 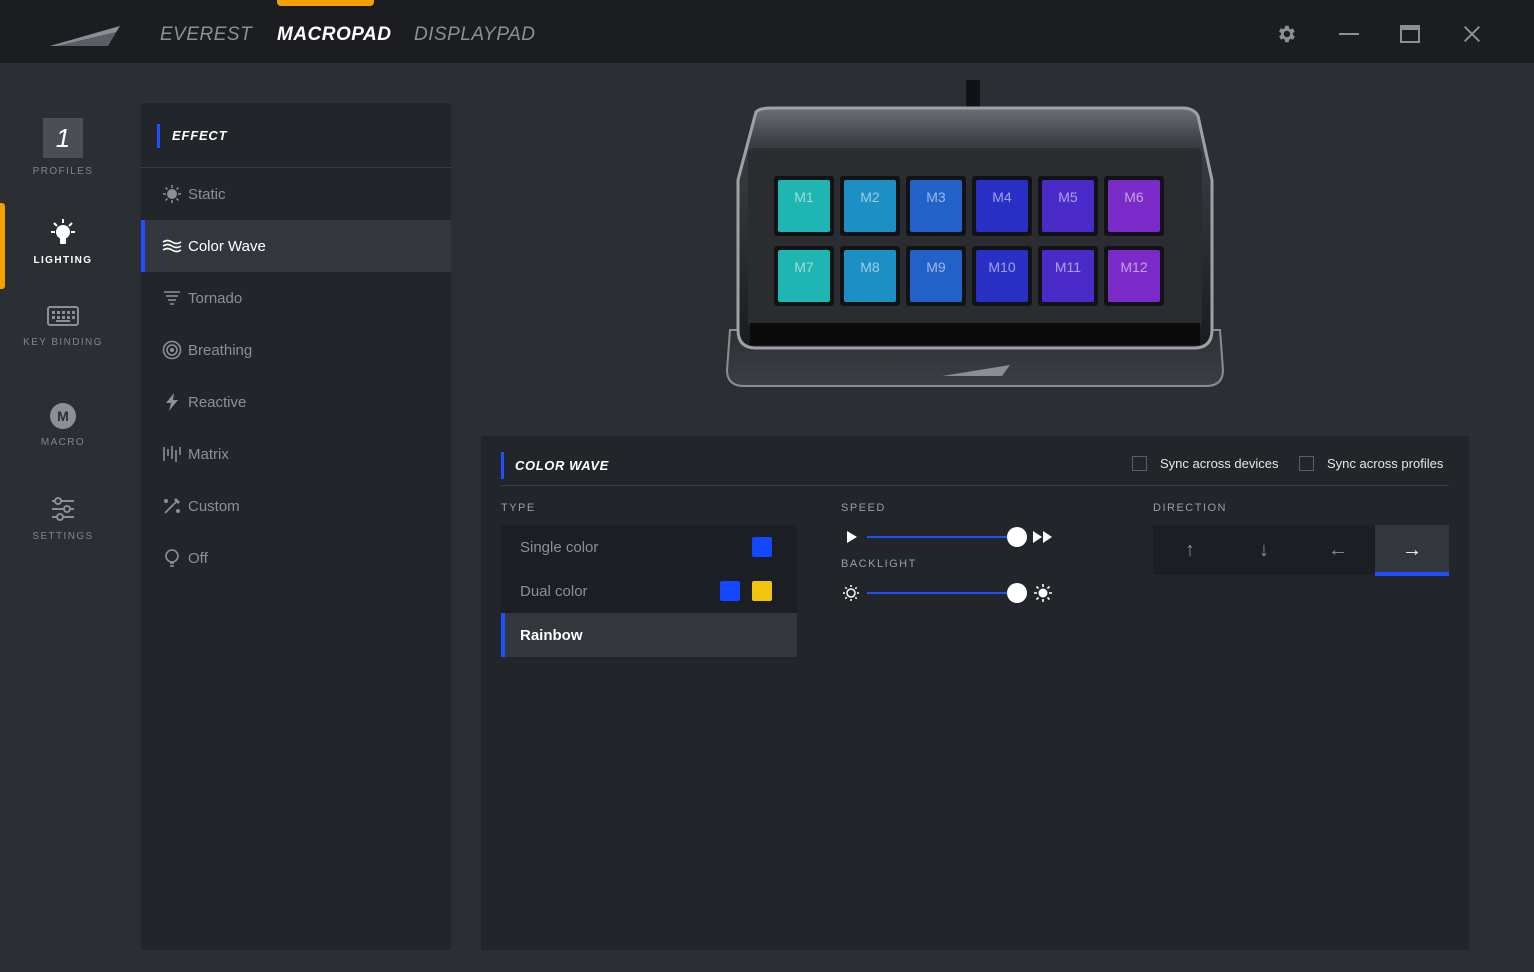 I want to click on sync-profiles-box, so click(x=1306, y=463).